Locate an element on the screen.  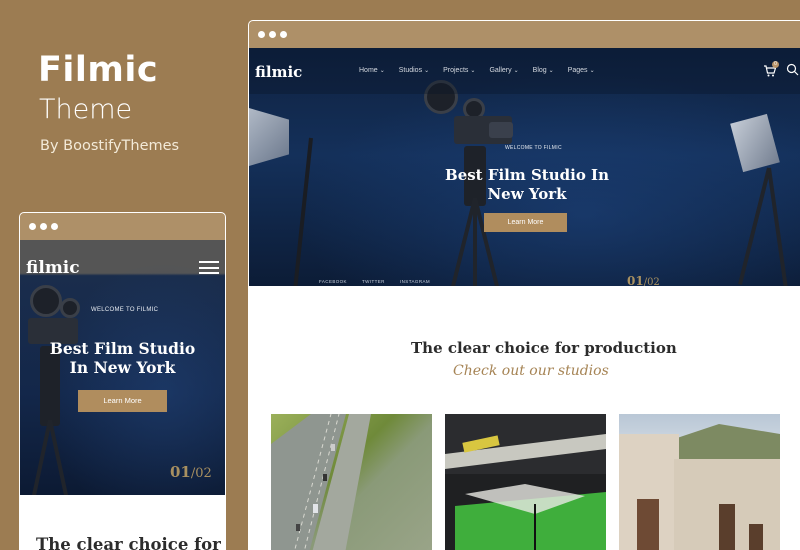
green-screen-stage-image is located at coordinates (525, 482).